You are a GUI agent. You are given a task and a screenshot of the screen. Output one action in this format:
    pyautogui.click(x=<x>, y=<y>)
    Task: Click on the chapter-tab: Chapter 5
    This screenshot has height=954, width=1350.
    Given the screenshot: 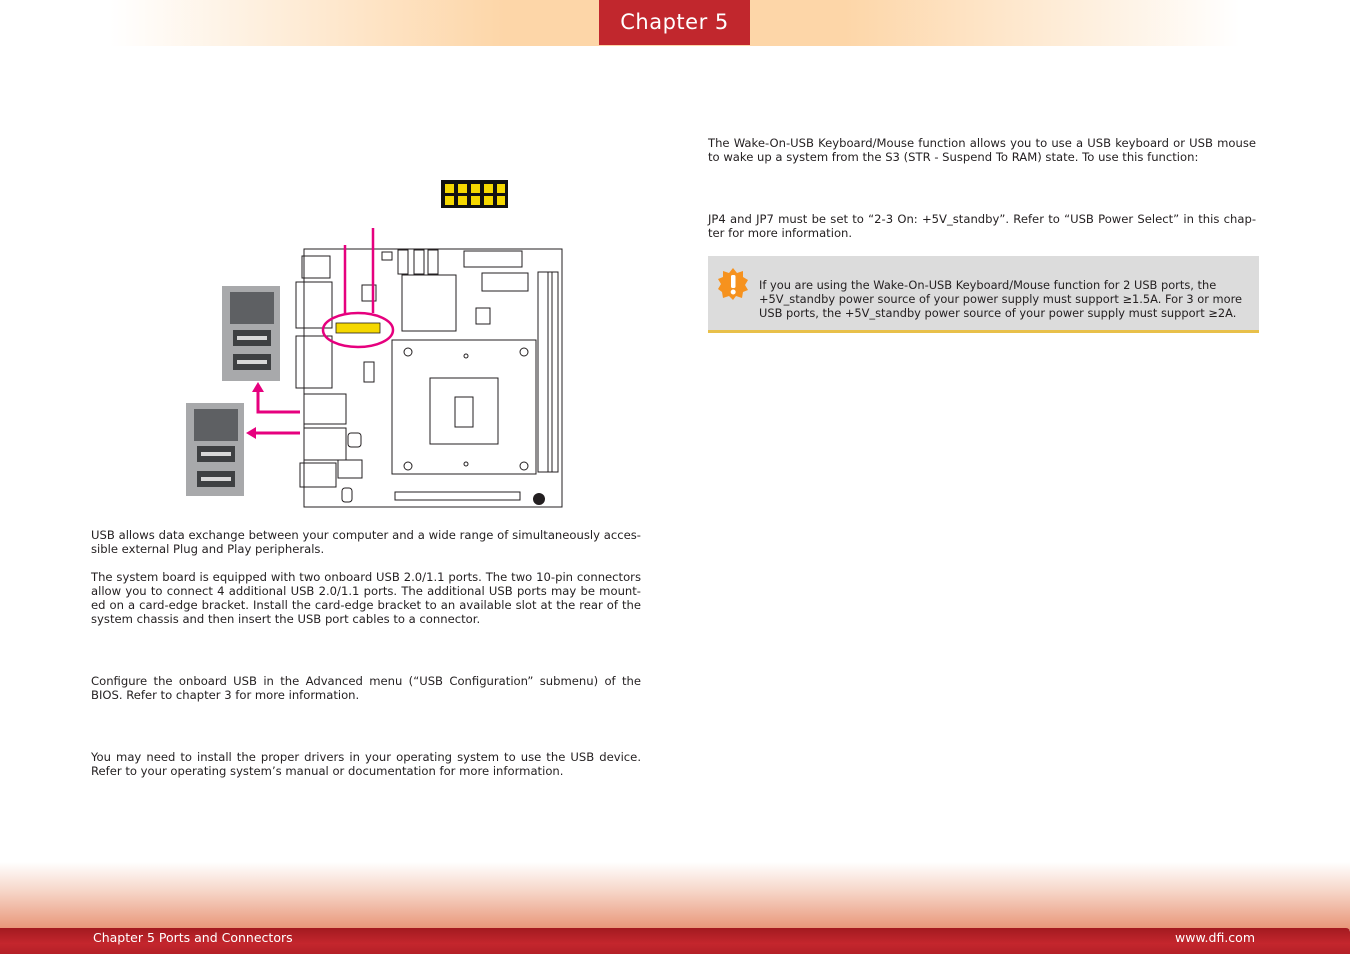 What is the action you would take?
    pyautogui.click(x=674, y=22)
    